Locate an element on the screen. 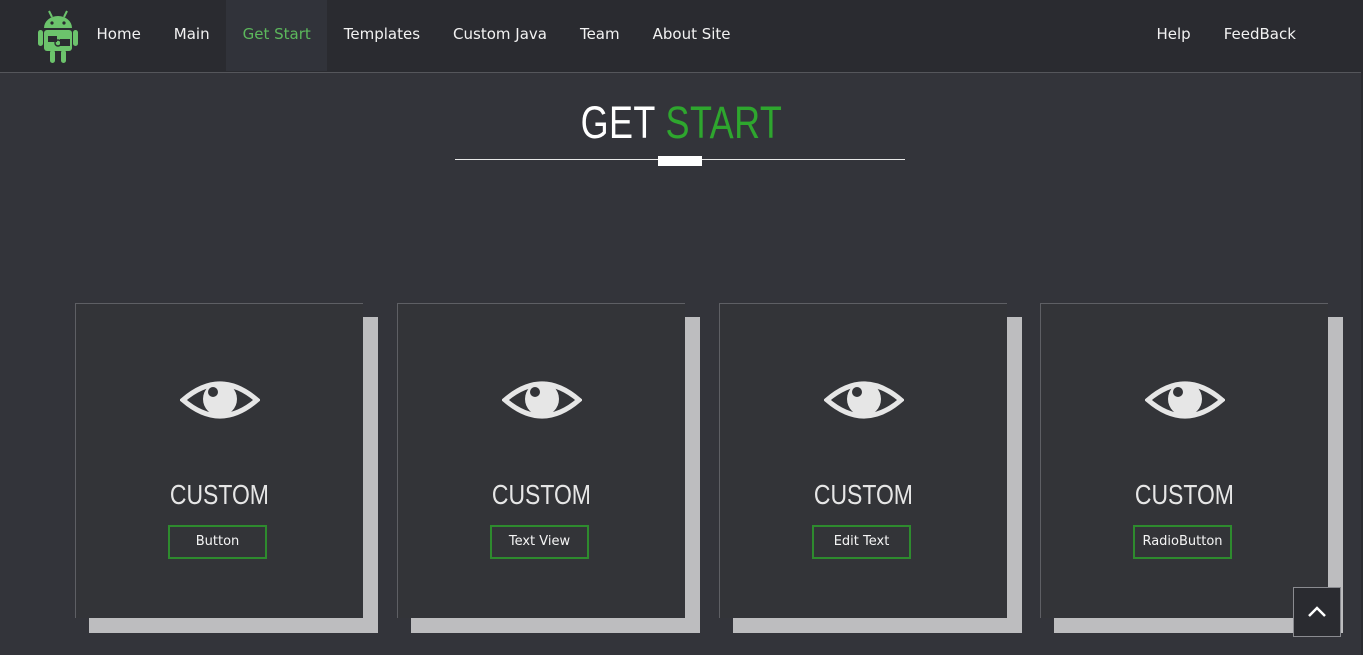 This screenshot has width=1363, height=655. android-logo-icon is located at coordinates (58, 36).